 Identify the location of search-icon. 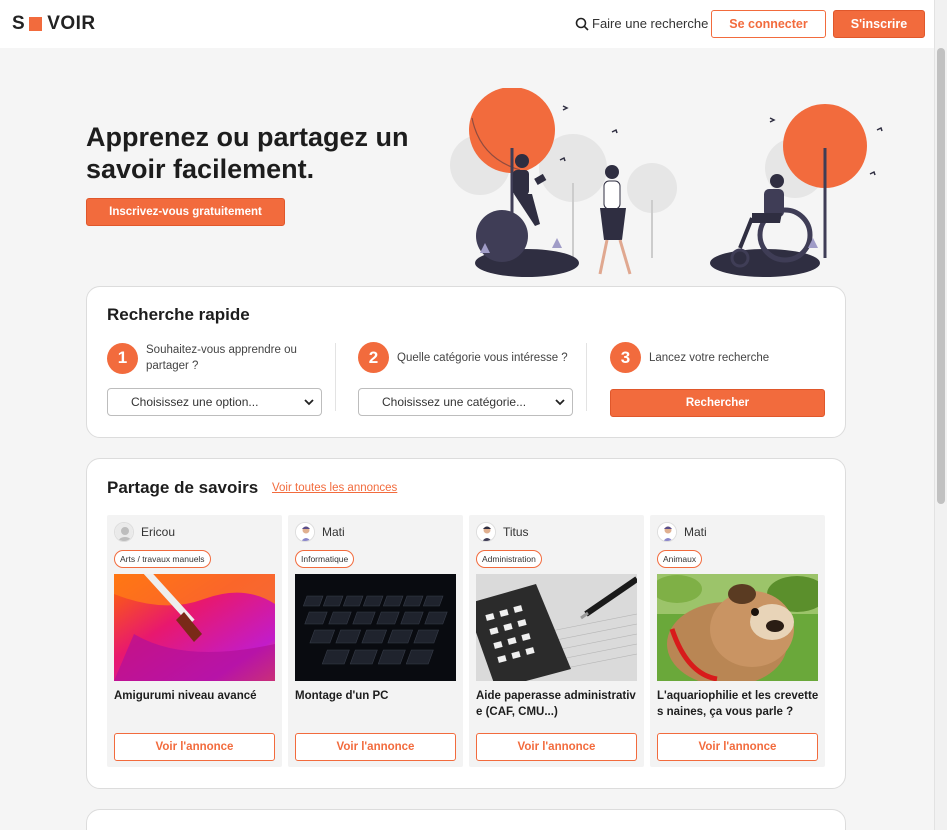
(582, 24).